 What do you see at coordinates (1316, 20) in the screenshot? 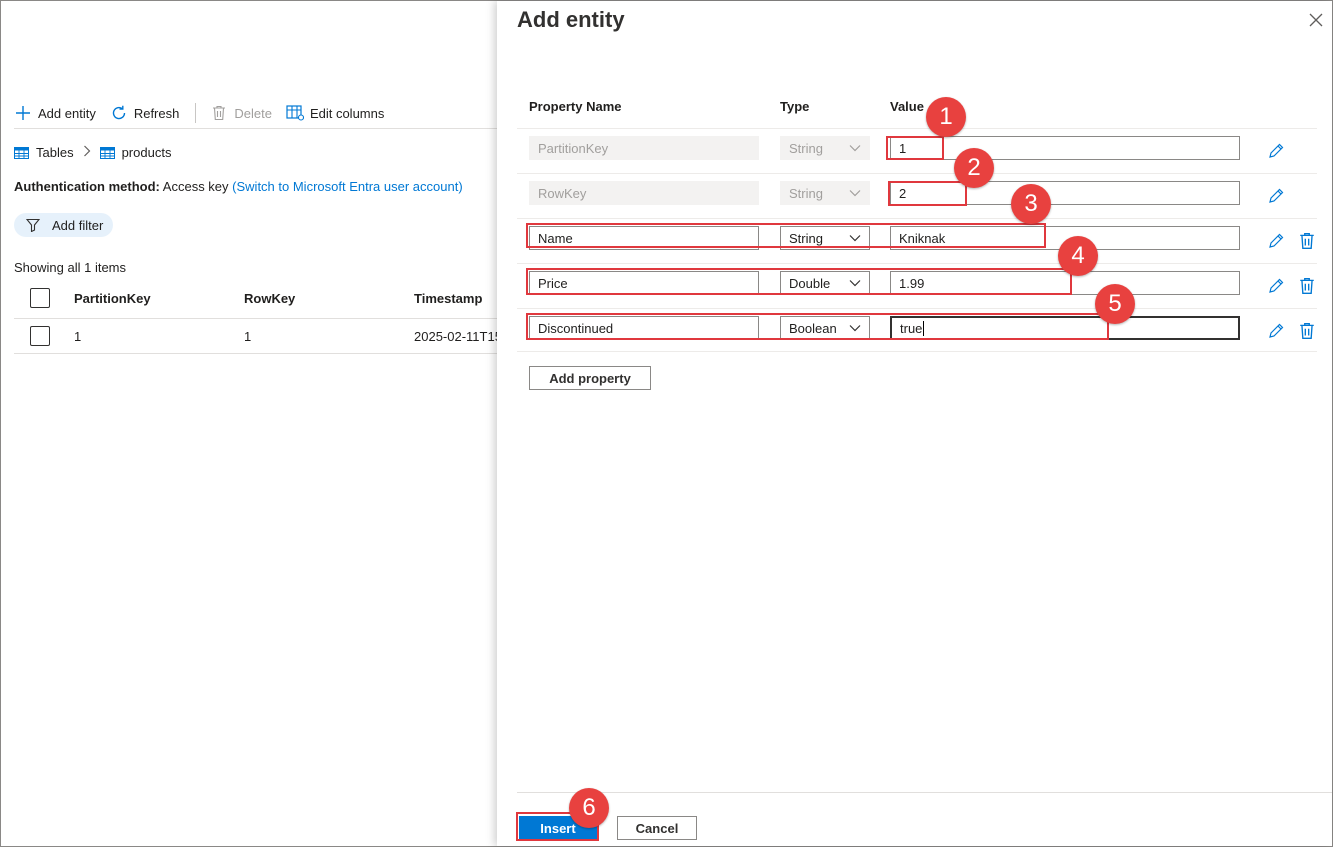
I see `close-icon` at bounding box center [1316, 20].